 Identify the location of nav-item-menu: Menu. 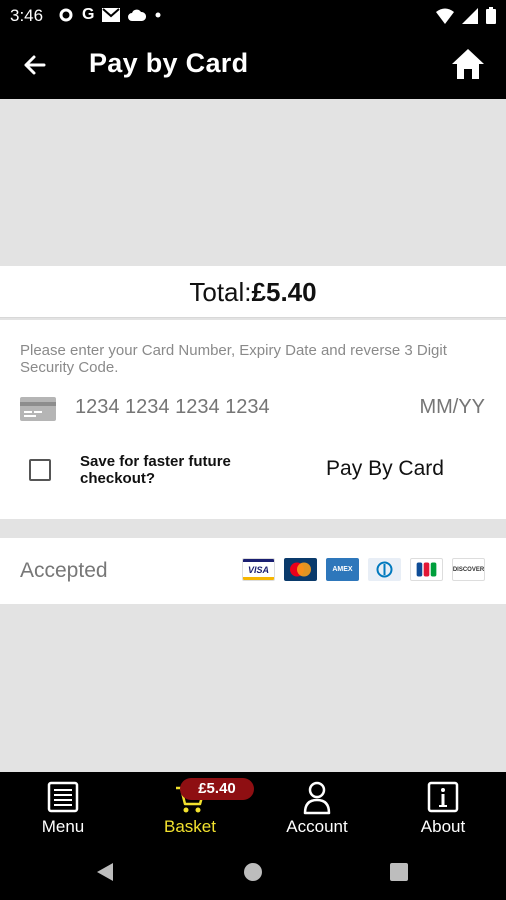
(63, 807).